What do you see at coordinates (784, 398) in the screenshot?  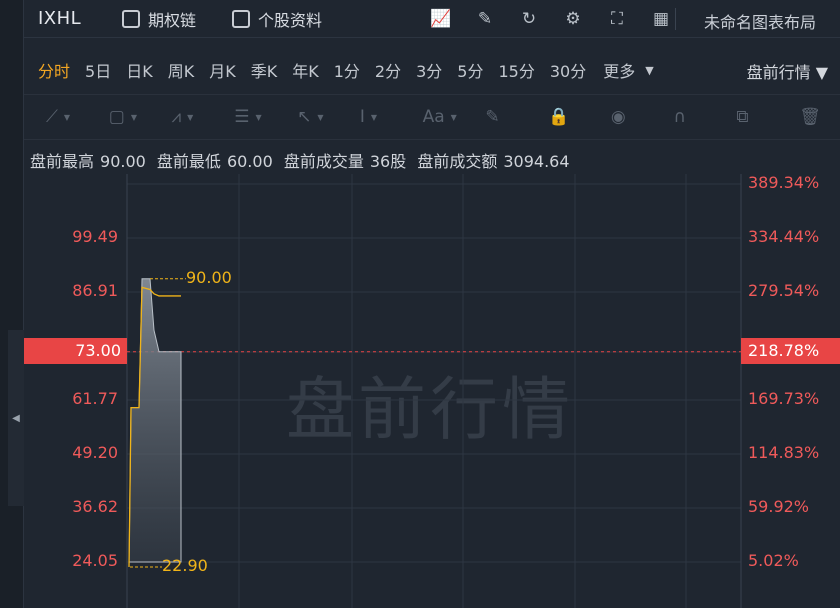 I see `y-right-tick-label: 169.73%` at bounding box center [784, 398].